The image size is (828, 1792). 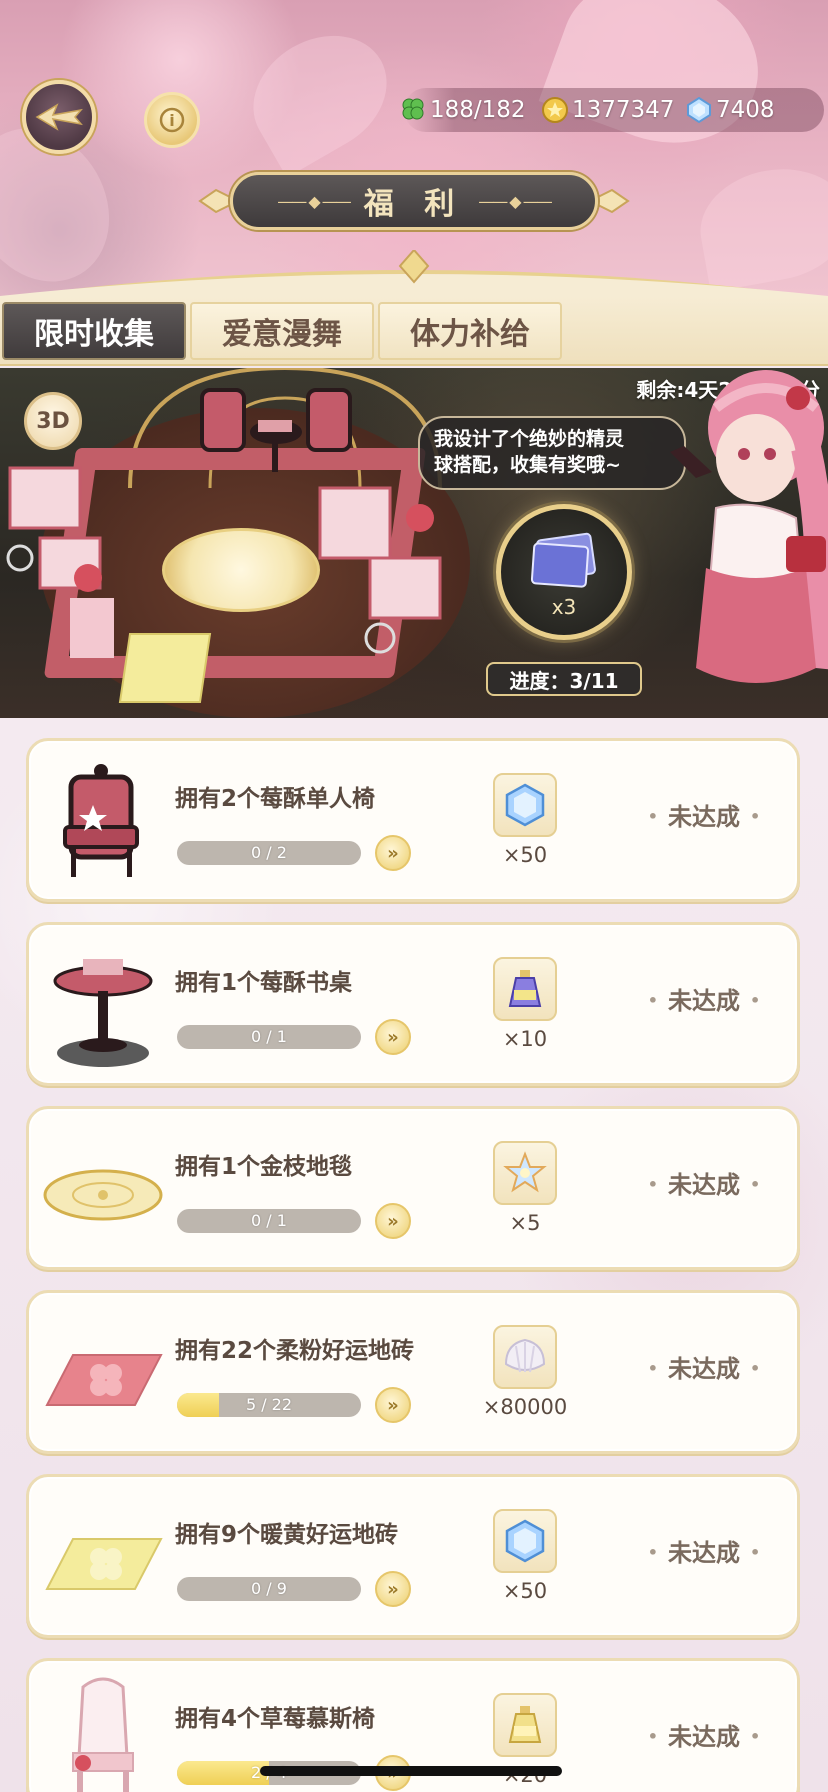 What do you see at coordinates (104, 1564) in the screenshot?
I see `yellow-lucky-tile-thumbnail` at bounding box center [104, 1564].